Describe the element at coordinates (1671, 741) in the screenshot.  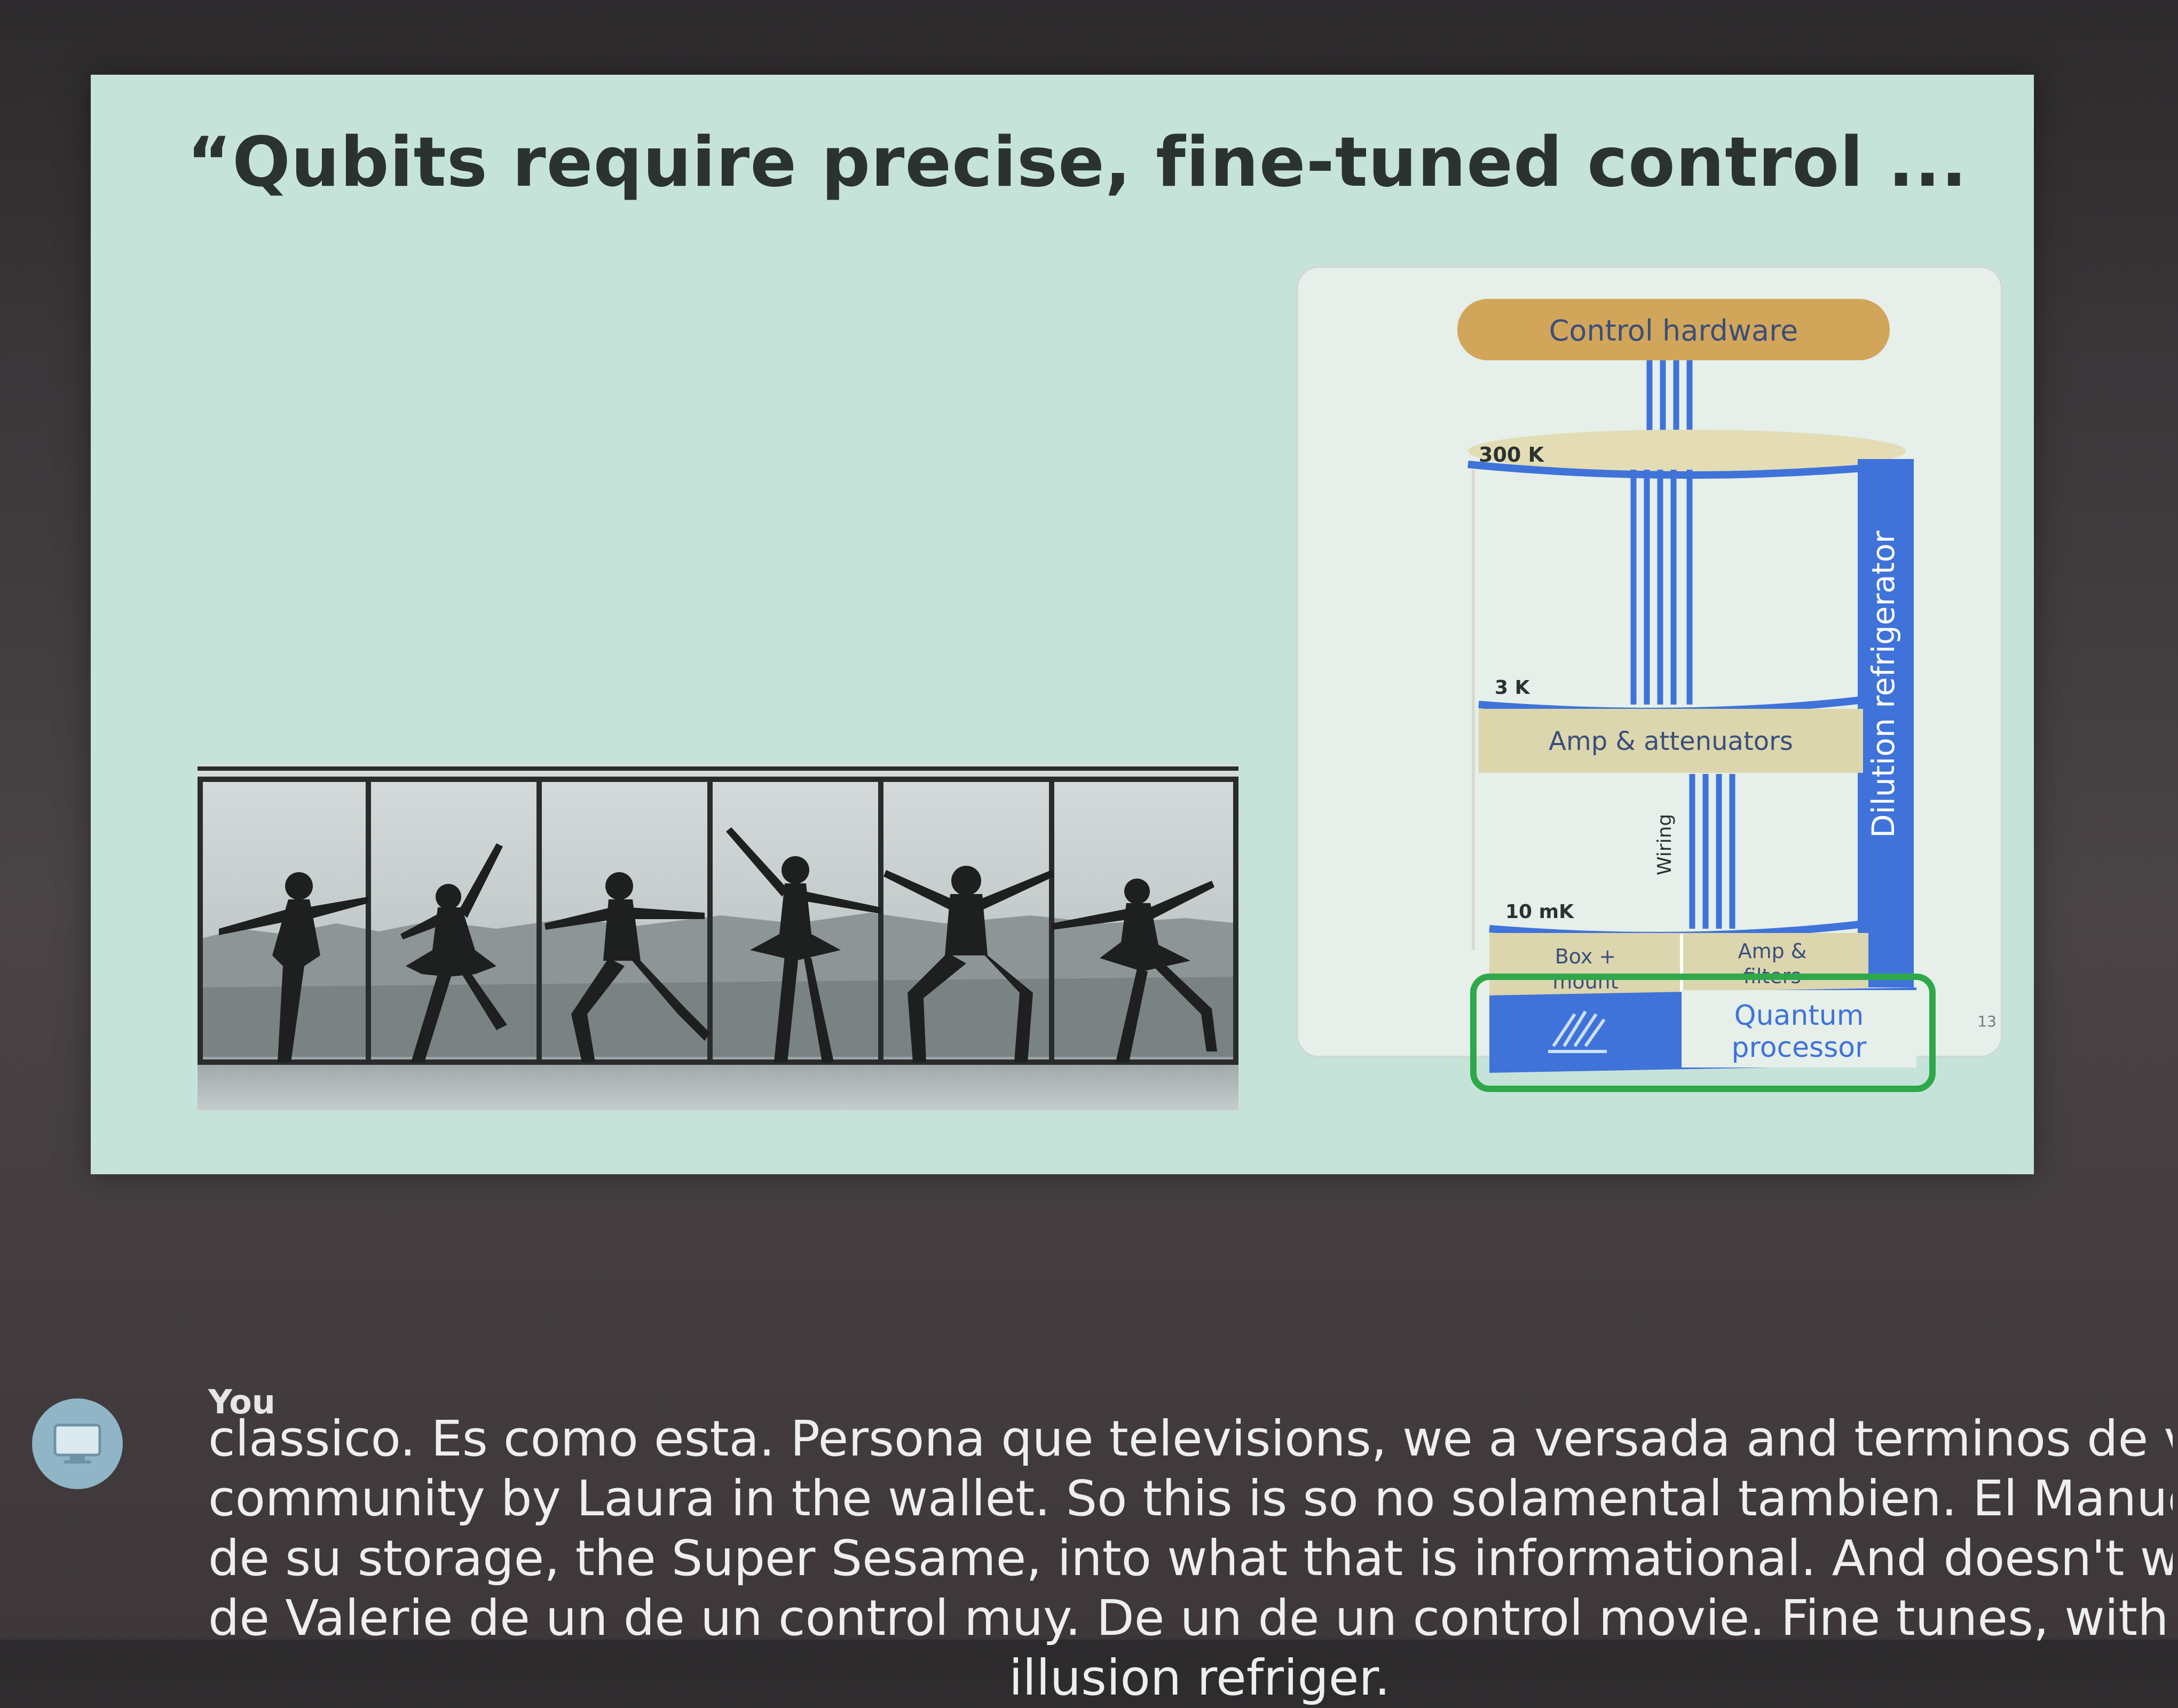
I see `amp-attenuators-label: Amp & attenuators` at that location.